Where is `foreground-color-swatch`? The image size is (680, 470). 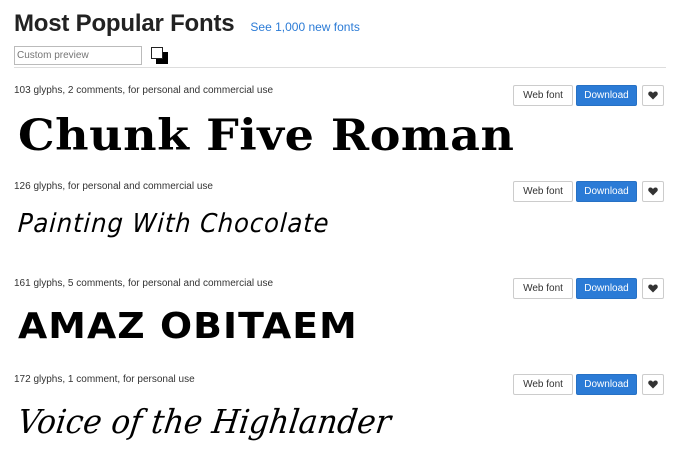 foreground-color-swatch is located at coordinates (157, 52).